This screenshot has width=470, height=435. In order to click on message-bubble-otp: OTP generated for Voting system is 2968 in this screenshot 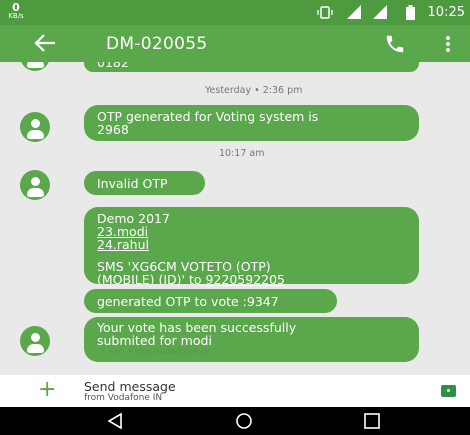, I will do `click(251, 123)`.